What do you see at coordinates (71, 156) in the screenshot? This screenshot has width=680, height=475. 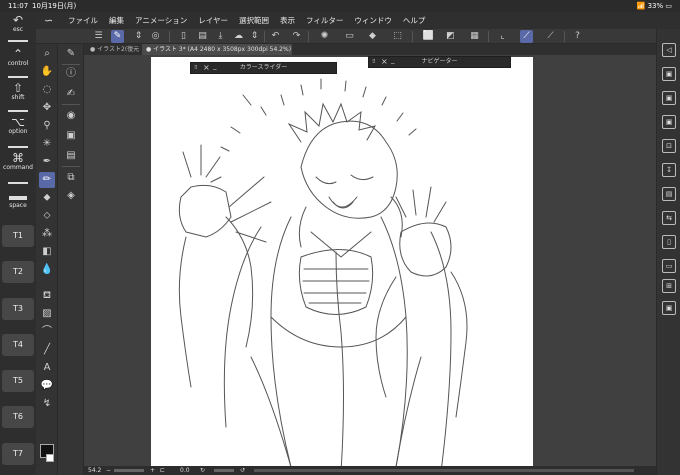 I see `color-history-icon: ▤` at bounding box center [71, 156].